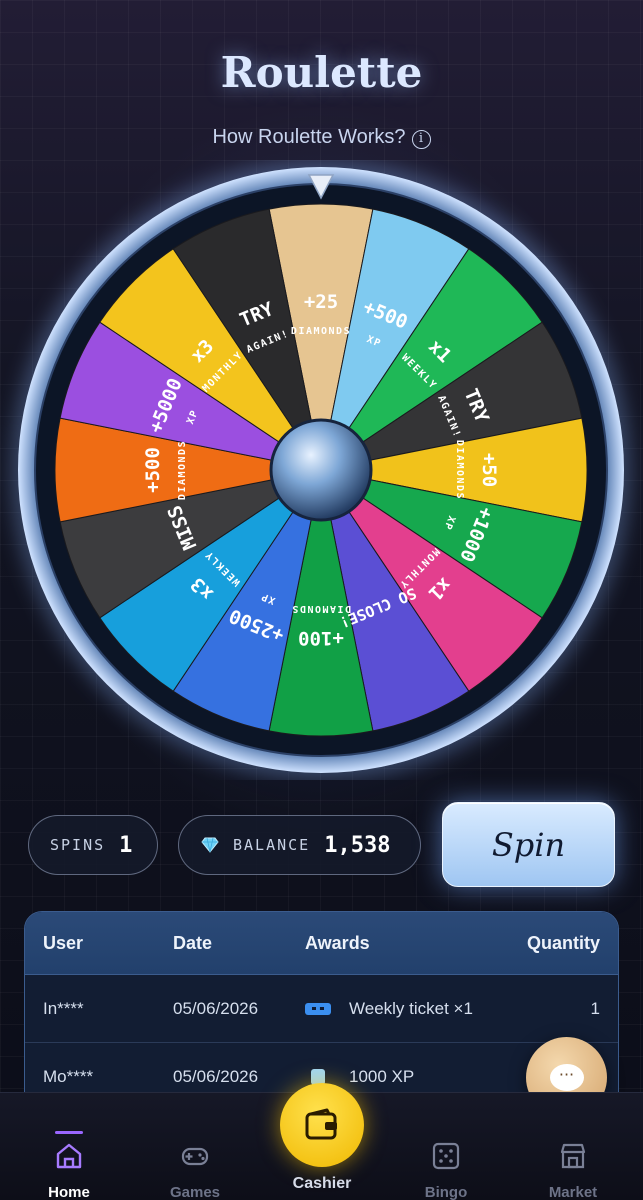  What do you see at coordinates (69, 1192) in the screenshot?
I see `nav-home-label: Home` at bounding box center [69, 1192].